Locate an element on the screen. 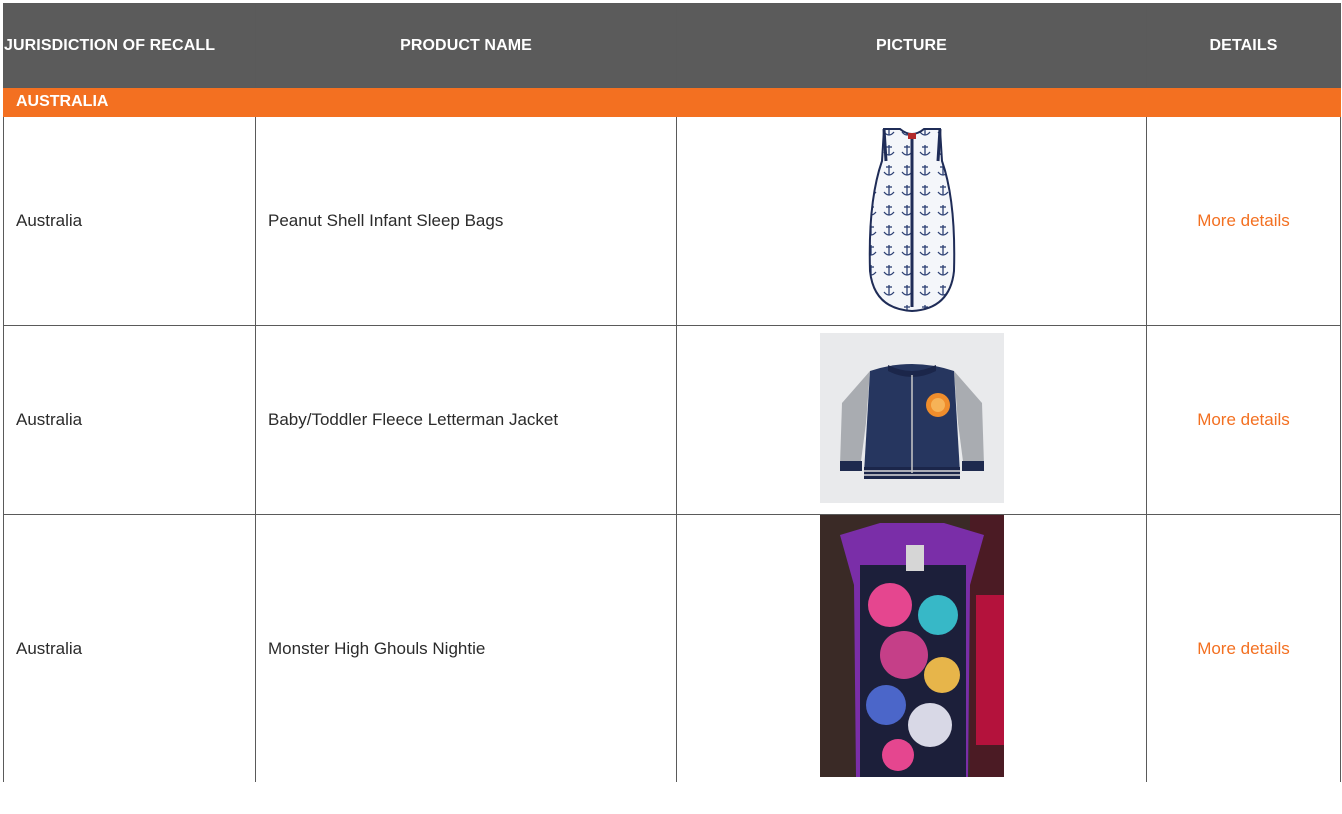 Image resolution: width=1342 pixels, height=814 pixels. sleep-bag-image is located at coordinates (912, 221).